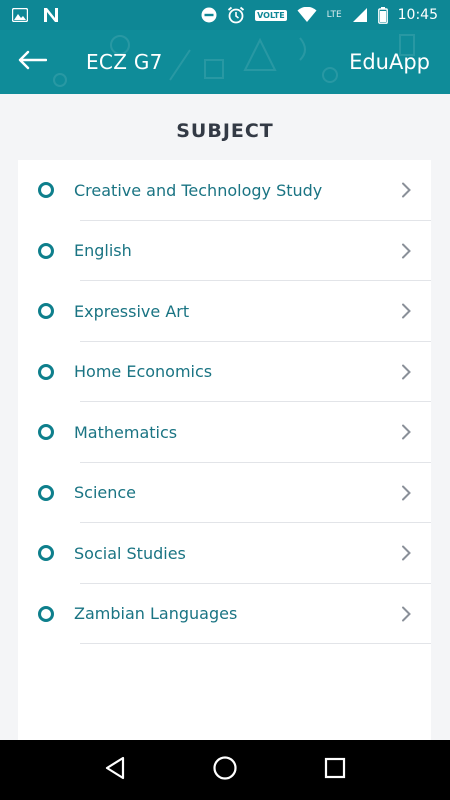 Image resolution: width=450 pixels, height=800 pixels. What do you see at coordinates (105, 493) in the screenshot?
I see `subject-label: Science` at bounding box center [105, 493].